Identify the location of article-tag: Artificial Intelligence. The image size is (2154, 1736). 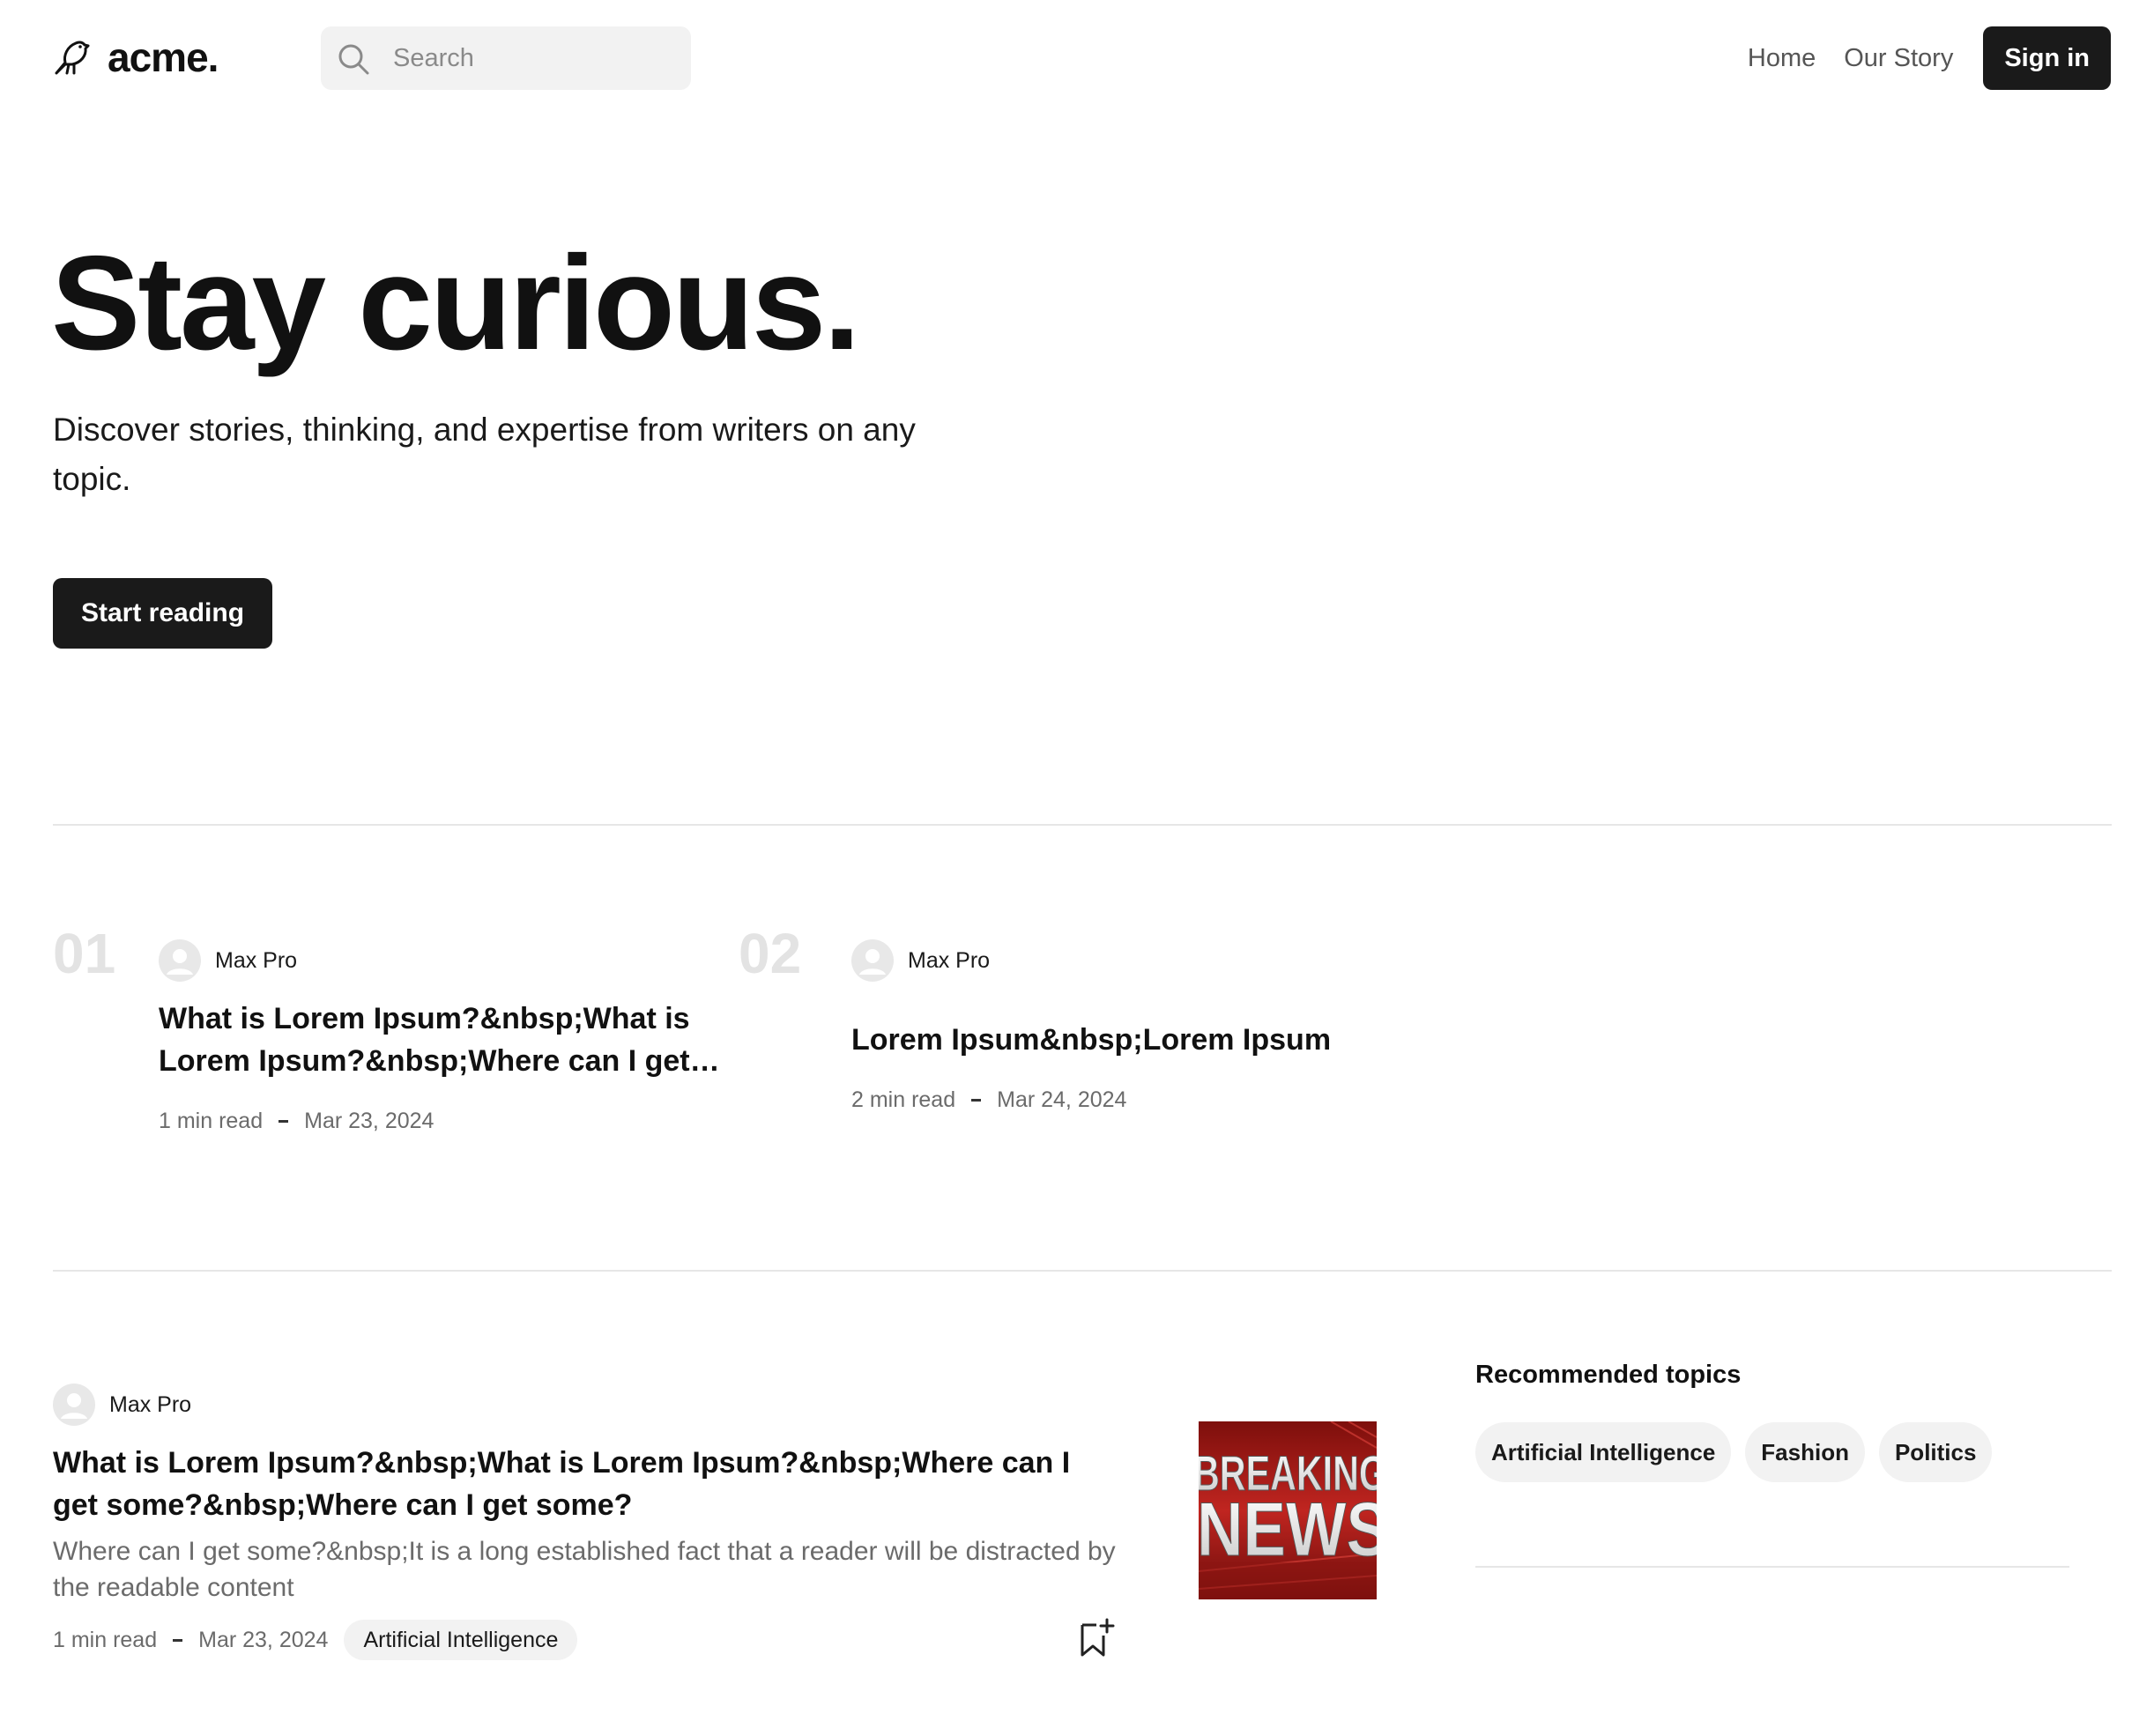
(461, 1640).